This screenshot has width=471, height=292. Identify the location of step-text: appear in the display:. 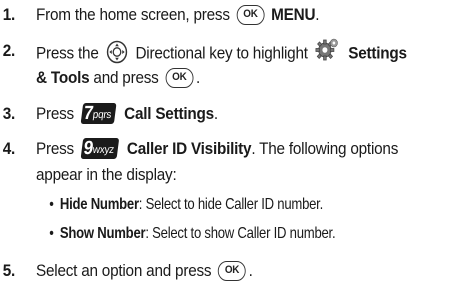
(106, 174).